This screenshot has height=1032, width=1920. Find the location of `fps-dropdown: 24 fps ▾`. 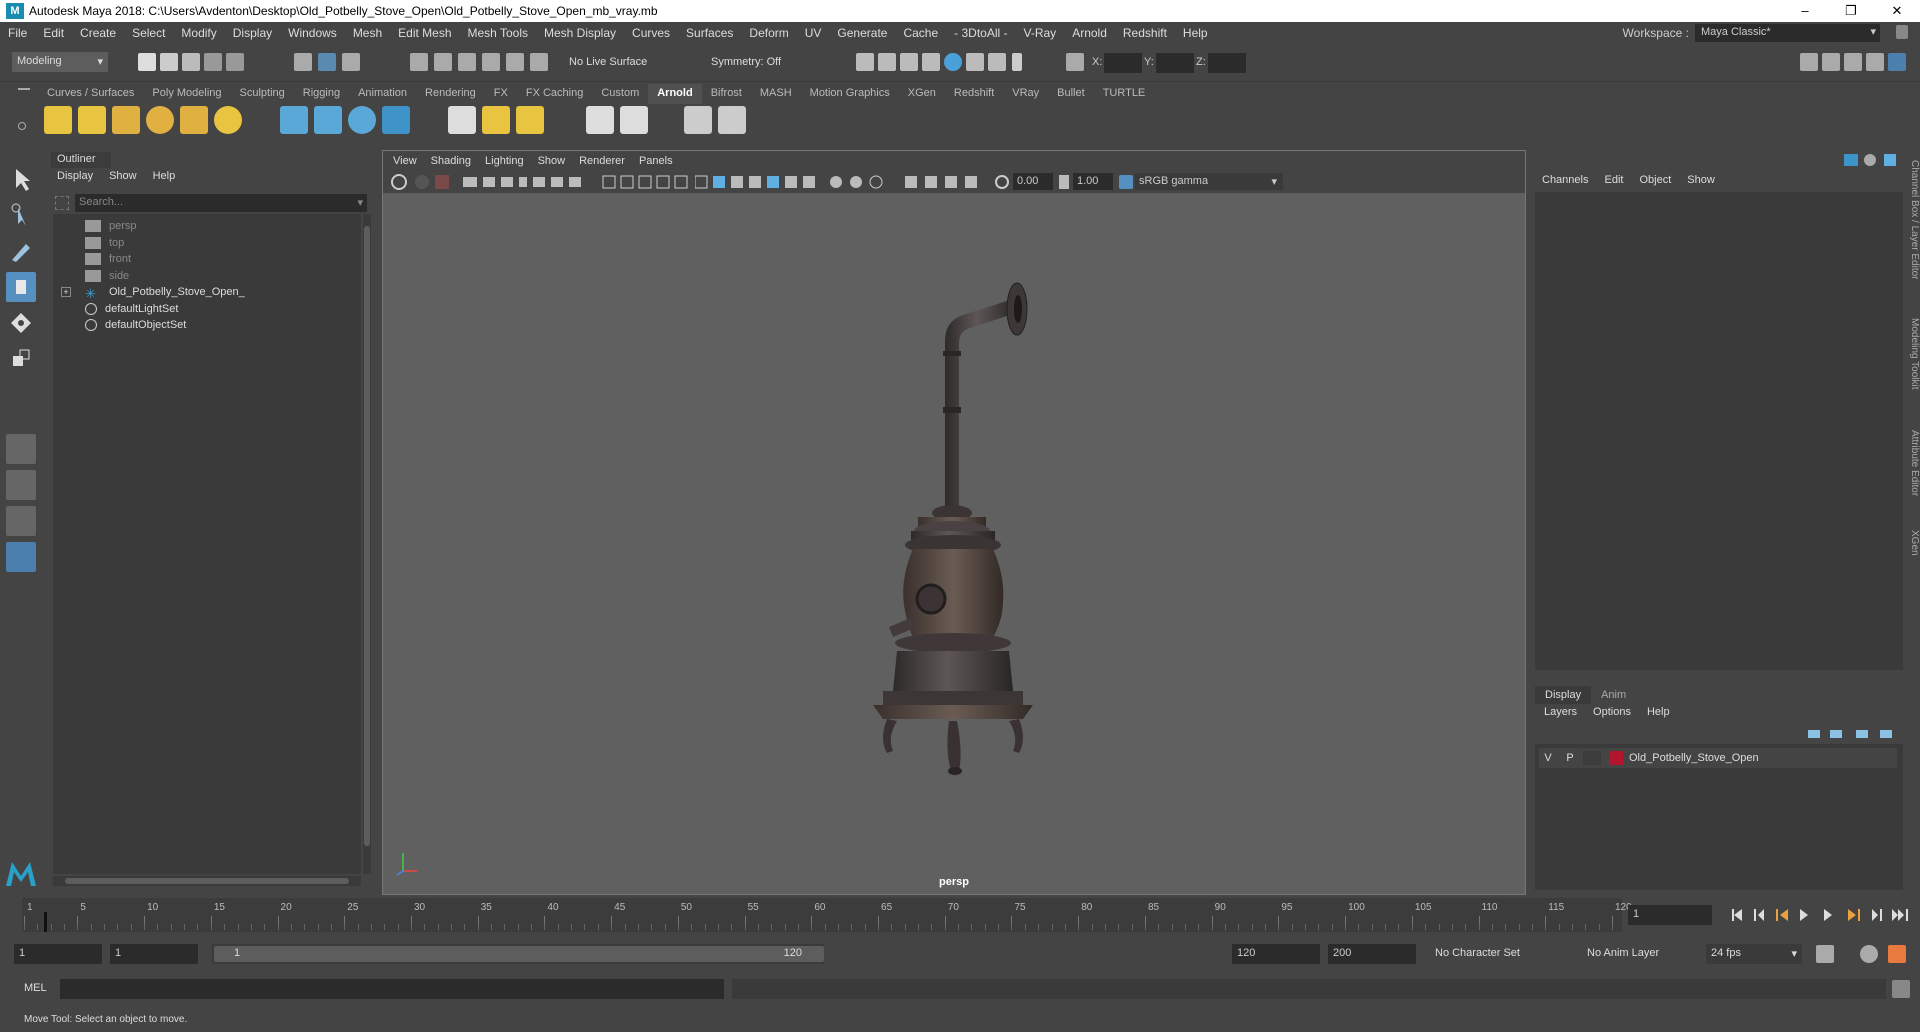

fps-dropdown: 24 fps ▾ is located at coordinates (1754, 954).